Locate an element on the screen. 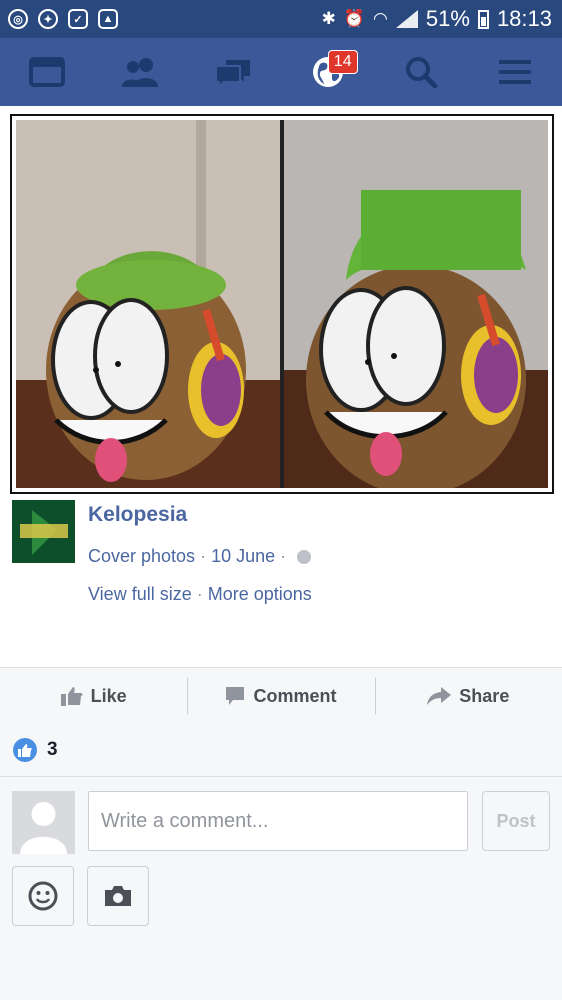 This screenshot has height=1000, width=562. page-avatar is located at coordinates (43, 531).